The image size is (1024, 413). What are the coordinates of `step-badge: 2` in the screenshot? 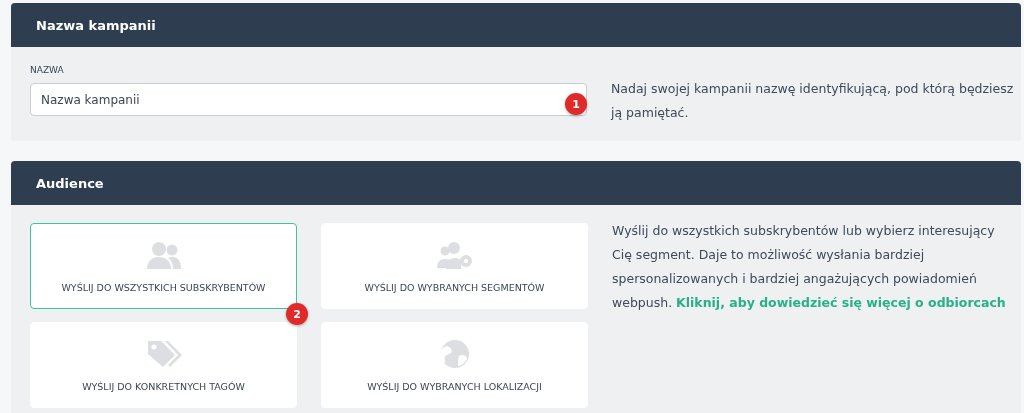 It's located at (297, 314).